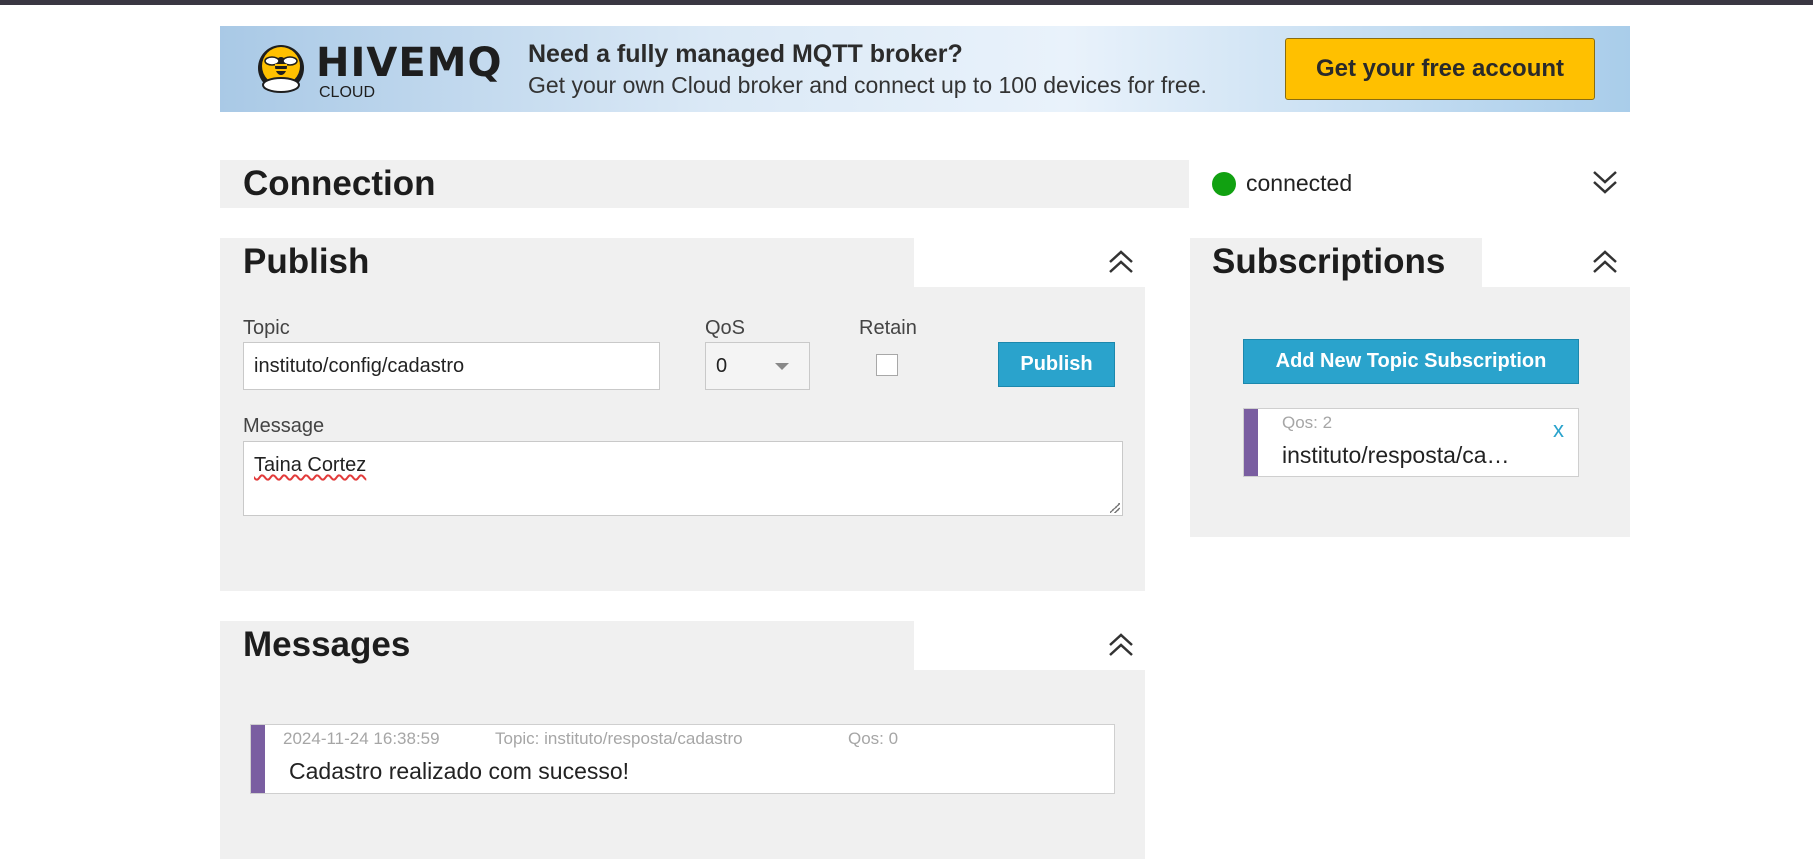 Image resolution: width=1813 pixels, height=859 pixels. What do you see at coordinates (1558, 430) in the screenshot?
I see `remove-subscription-button: x` at bounding box center [1558, 430].